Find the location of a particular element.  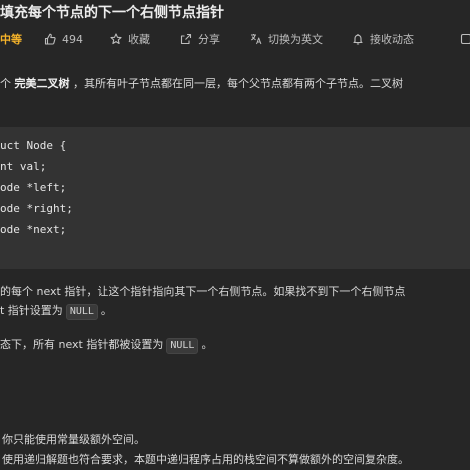

advanced-item: 你只能使用常量级额外空间。 is located at coordinates (73, 439).